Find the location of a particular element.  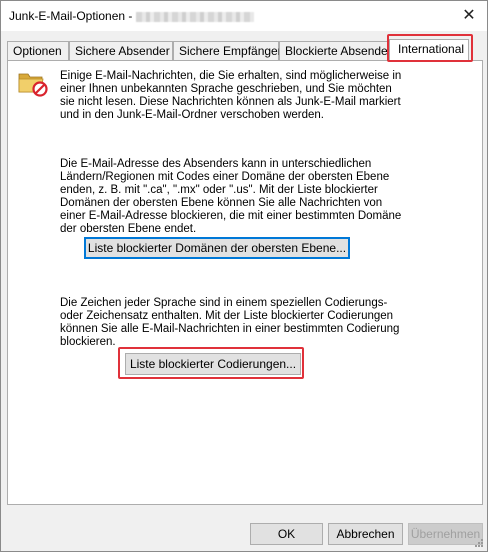

ok-button: OK is located at coordinates (286, 534).